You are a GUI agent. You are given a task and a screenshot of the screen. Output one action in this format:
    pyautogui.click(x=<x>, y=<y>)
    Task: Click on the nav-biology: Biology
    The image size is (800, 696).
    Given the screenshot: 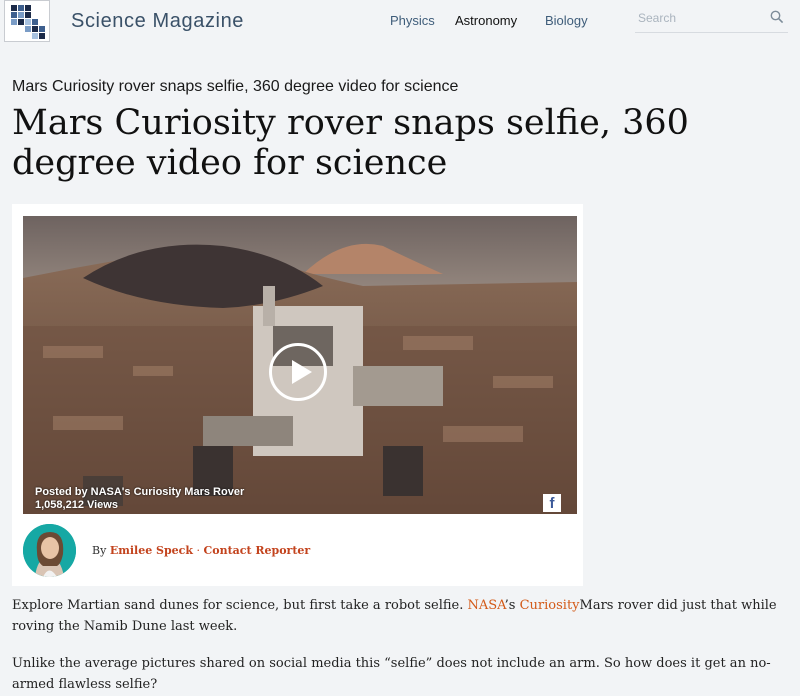 What is the action you would take?
    pyautogui.click(x=566, y=20)
    